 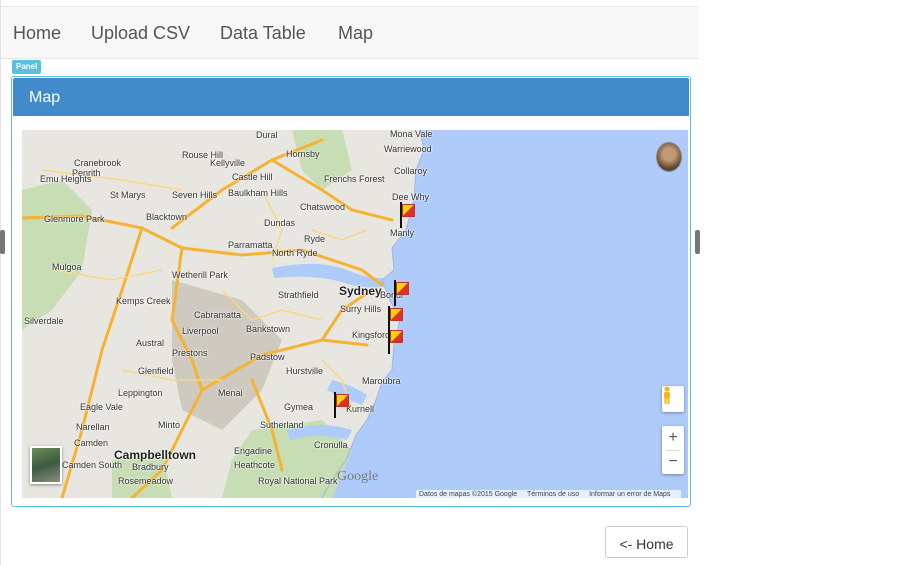 What do you see at coordinates (673, 462) in the screenshot?
I see `zoom-out-button: −` at bounding box center [673, 462].